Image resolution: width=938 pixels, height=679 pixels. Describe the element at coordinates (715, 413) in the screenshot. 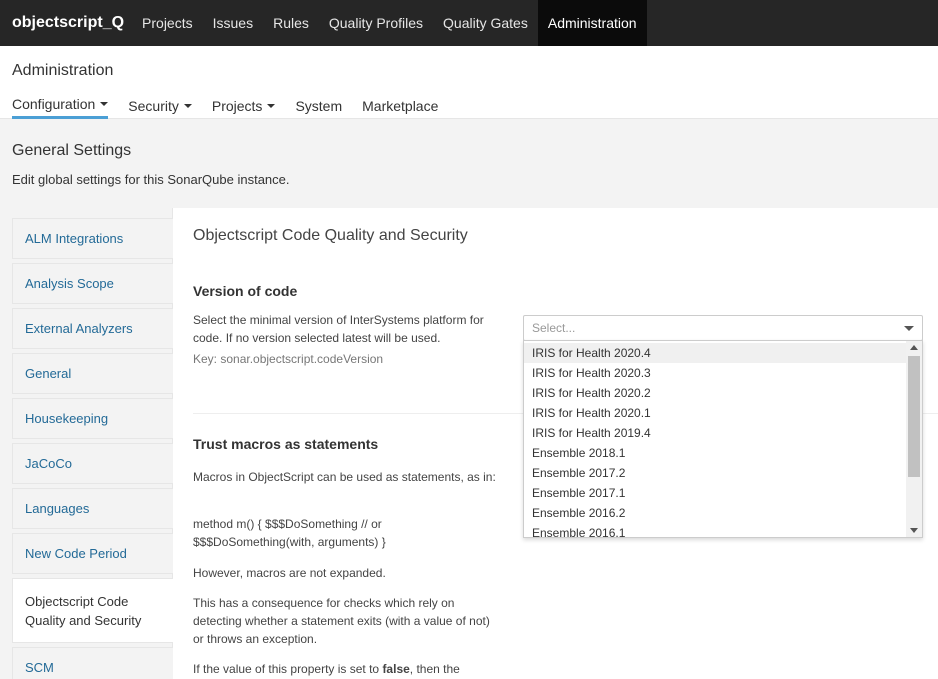

I see `version-option: IRIS for Health 2020.1` at that location.